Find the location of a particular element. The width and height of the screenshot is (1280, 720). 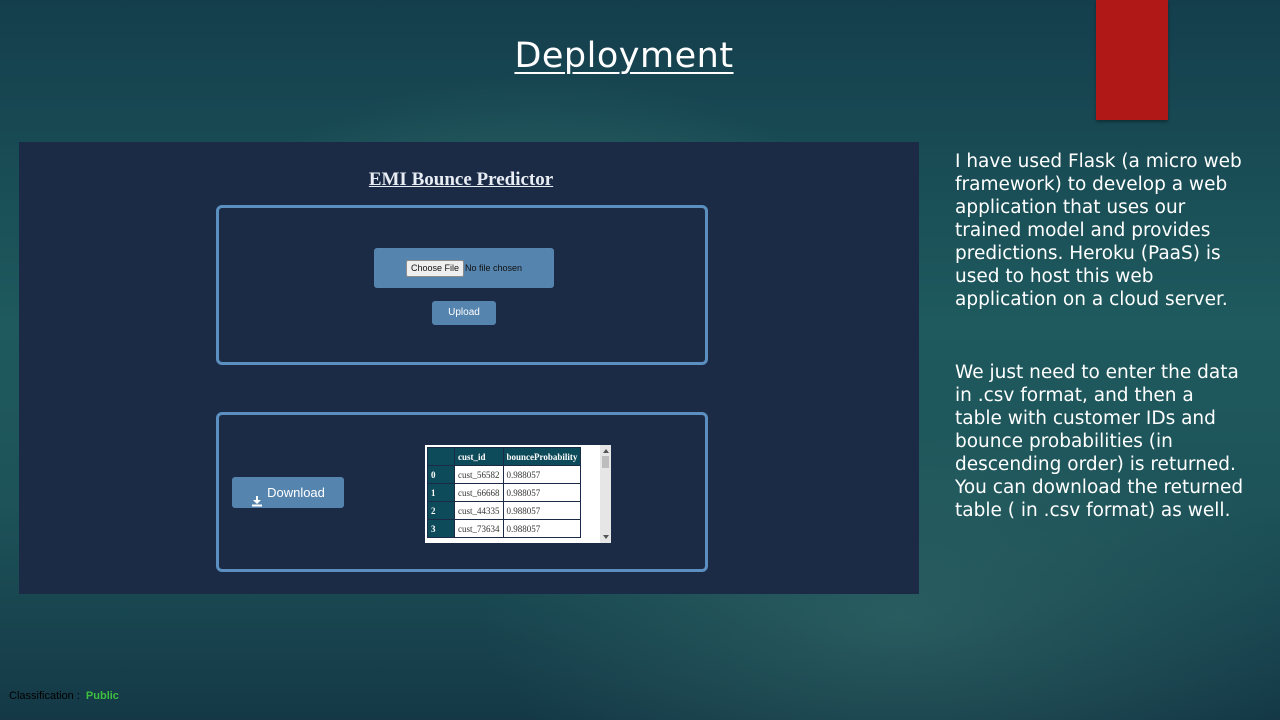

scroll-thumb is located at coordinates (605, 462).